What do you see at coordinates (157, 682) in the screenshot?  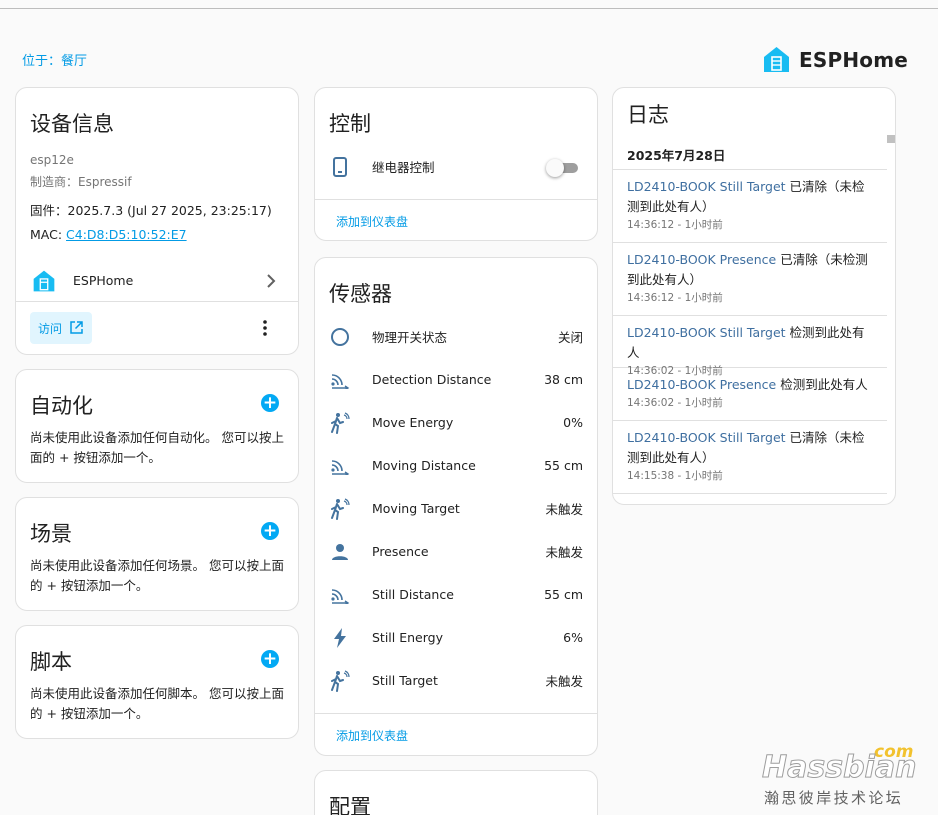 I see `script-card: 脚本 + 尚未使用此设备添加任何脚本。 您可以按上面的 + 按钮添加一个。` at bounding box center [157, 682].